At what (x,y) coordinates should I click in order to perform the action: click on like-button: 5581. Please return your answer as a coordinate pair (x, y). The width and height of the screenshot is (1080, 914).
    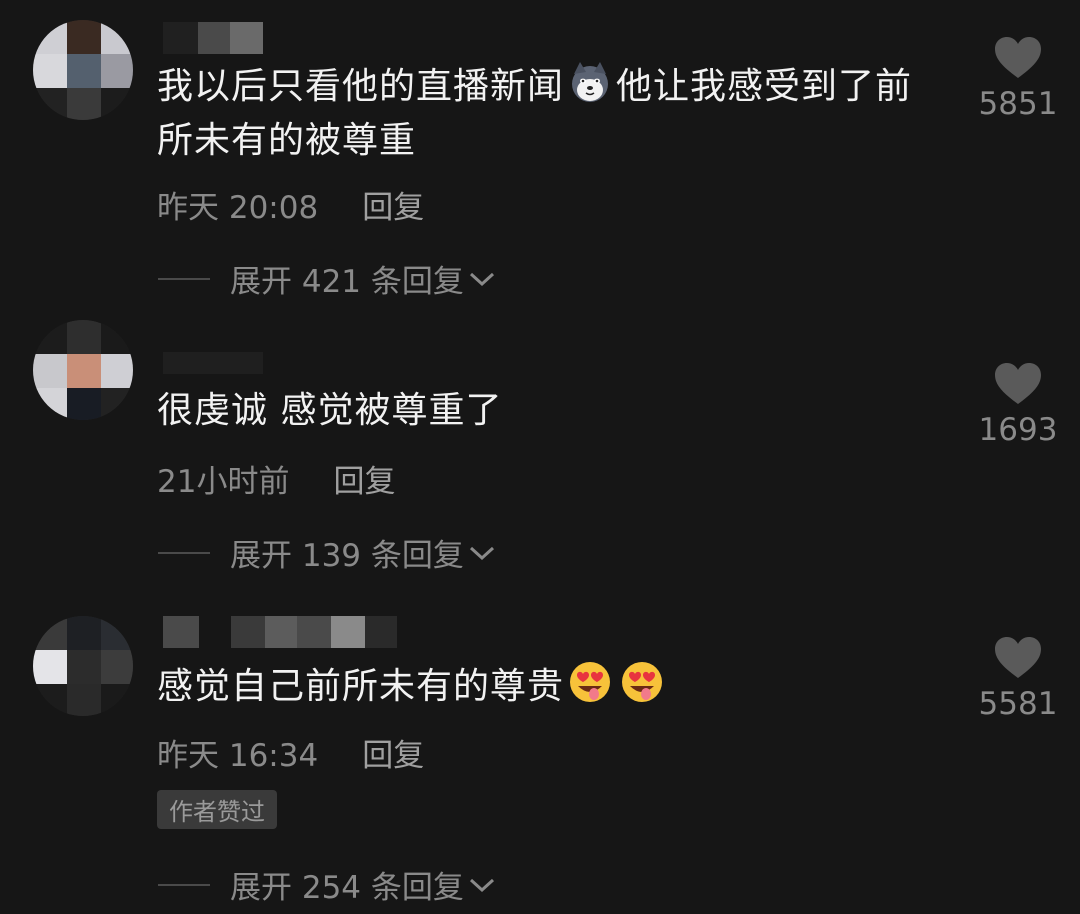
    Looking at the image, I should click on (1018, 679).